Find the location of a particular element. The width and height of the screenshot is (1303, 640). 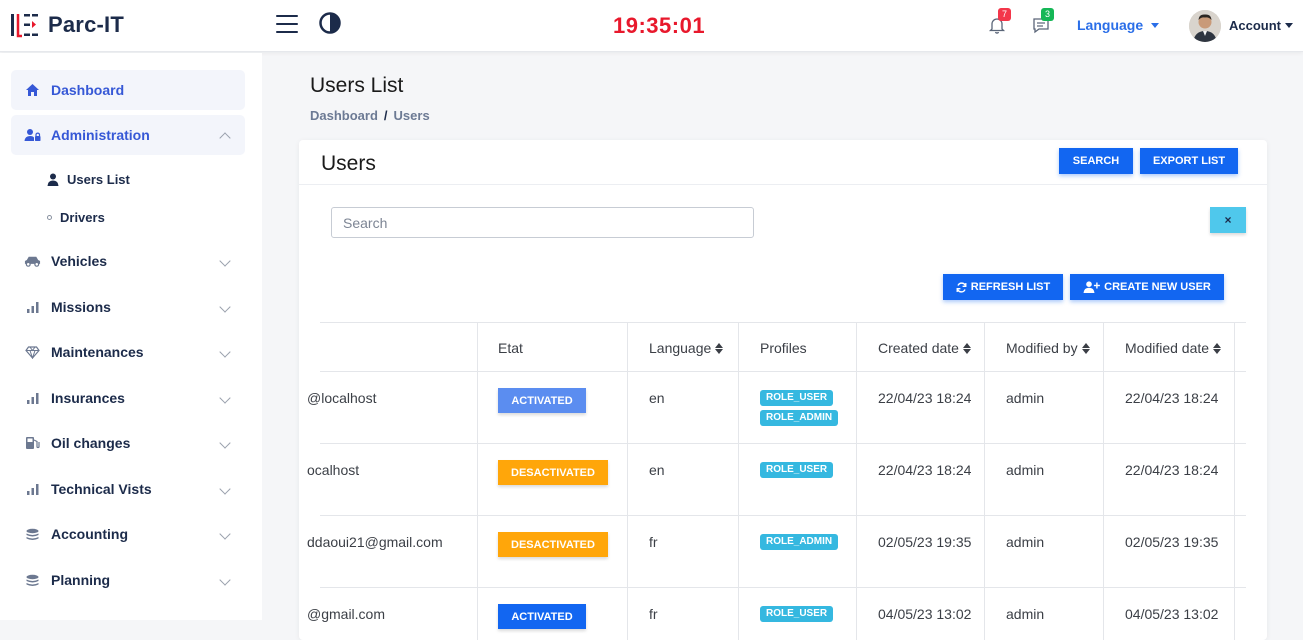

top-header: Parc-IT 19:35:01 7 3 Language Account is located at coordinates (651, 26).